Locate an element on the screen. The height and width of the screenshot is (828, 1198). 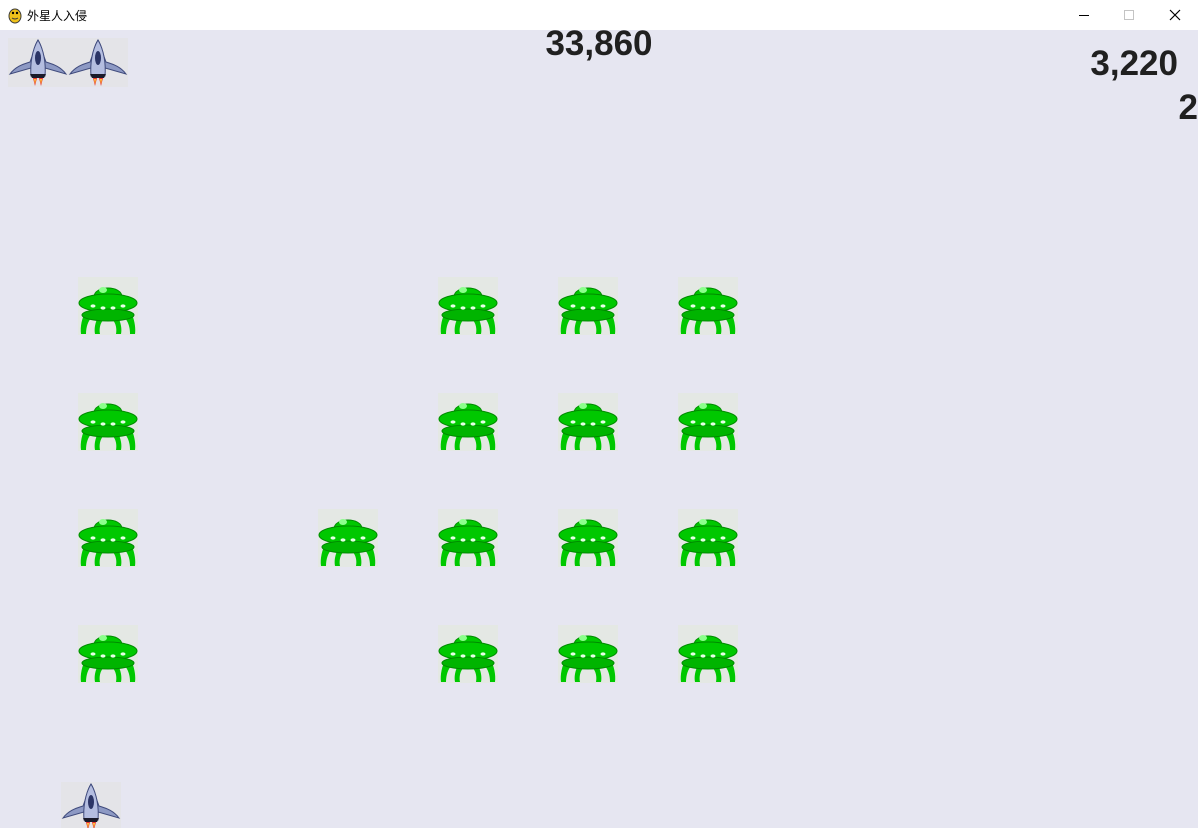
close-button is located at coordinates (1175, 15).